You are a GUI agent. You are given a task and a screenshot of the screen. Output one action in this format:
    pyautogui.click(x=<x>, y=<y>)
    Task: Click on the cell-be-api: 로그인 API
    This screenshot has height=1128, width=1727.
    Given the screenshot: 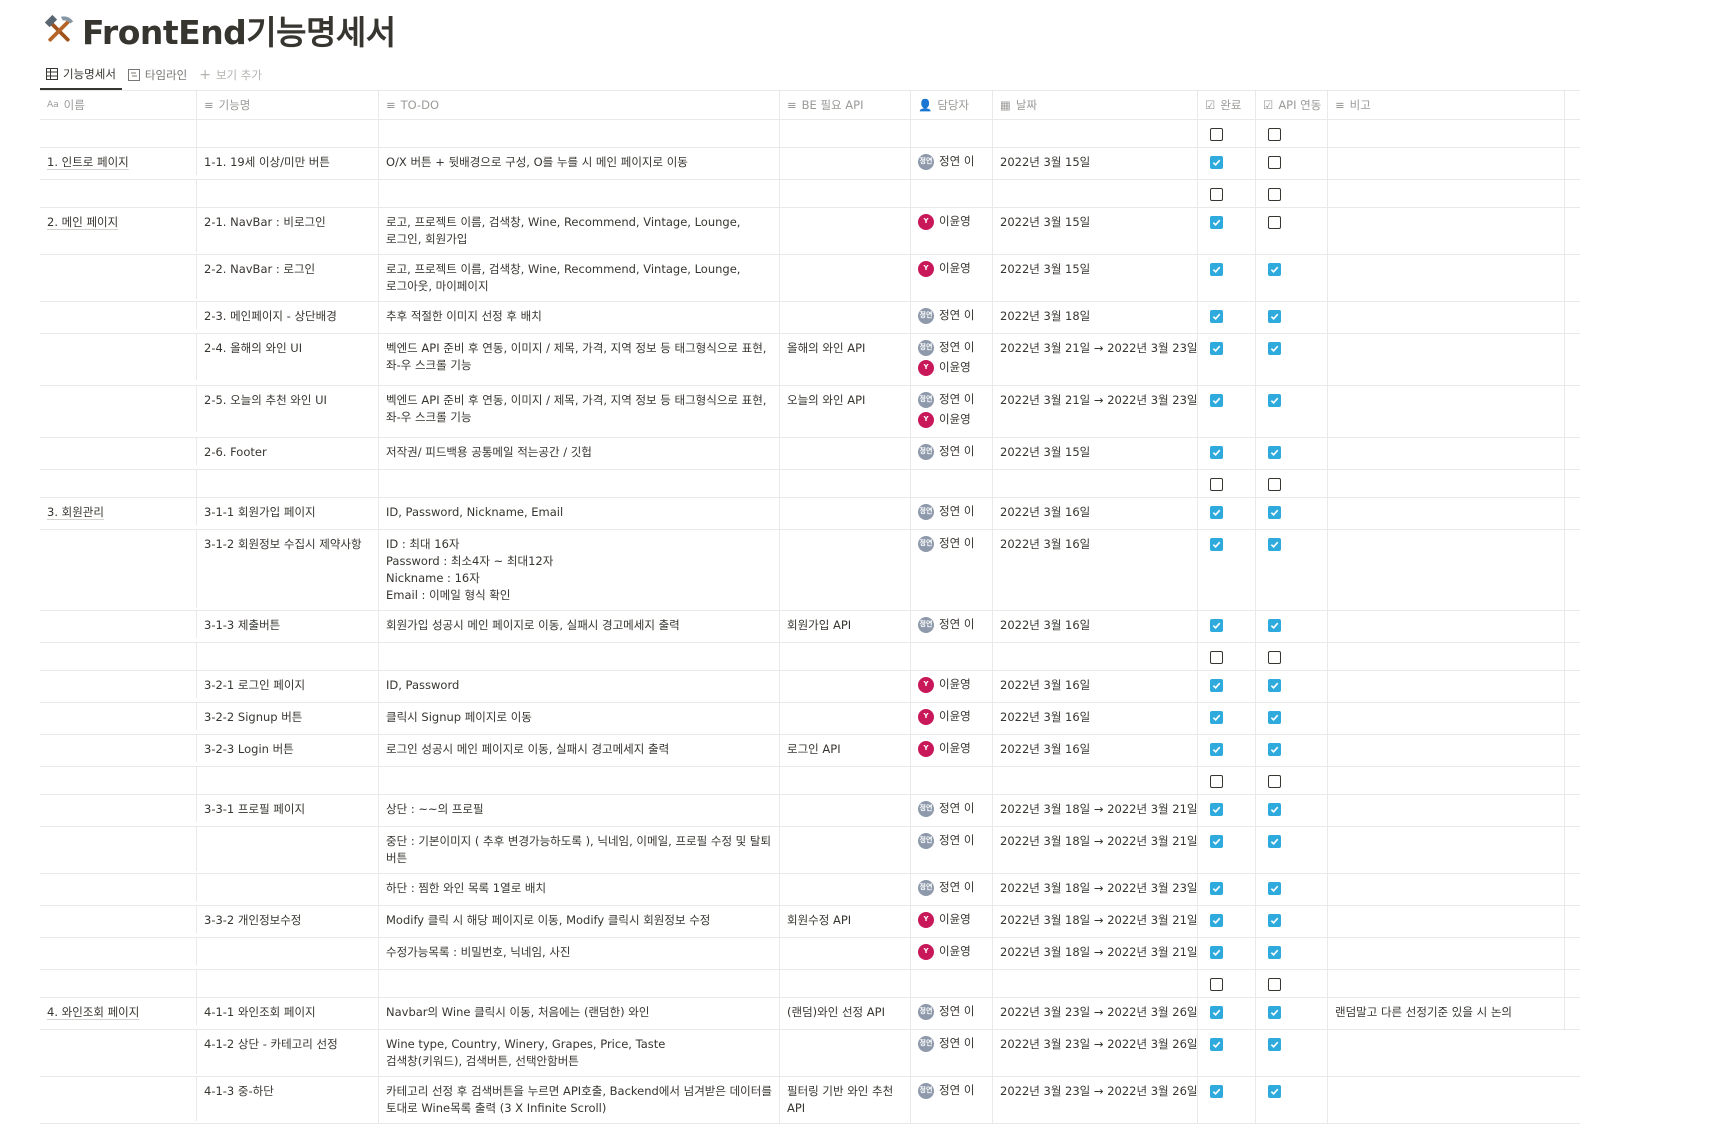 What is the action you would take?
    pyautogui.click(x=845, y=750)
    